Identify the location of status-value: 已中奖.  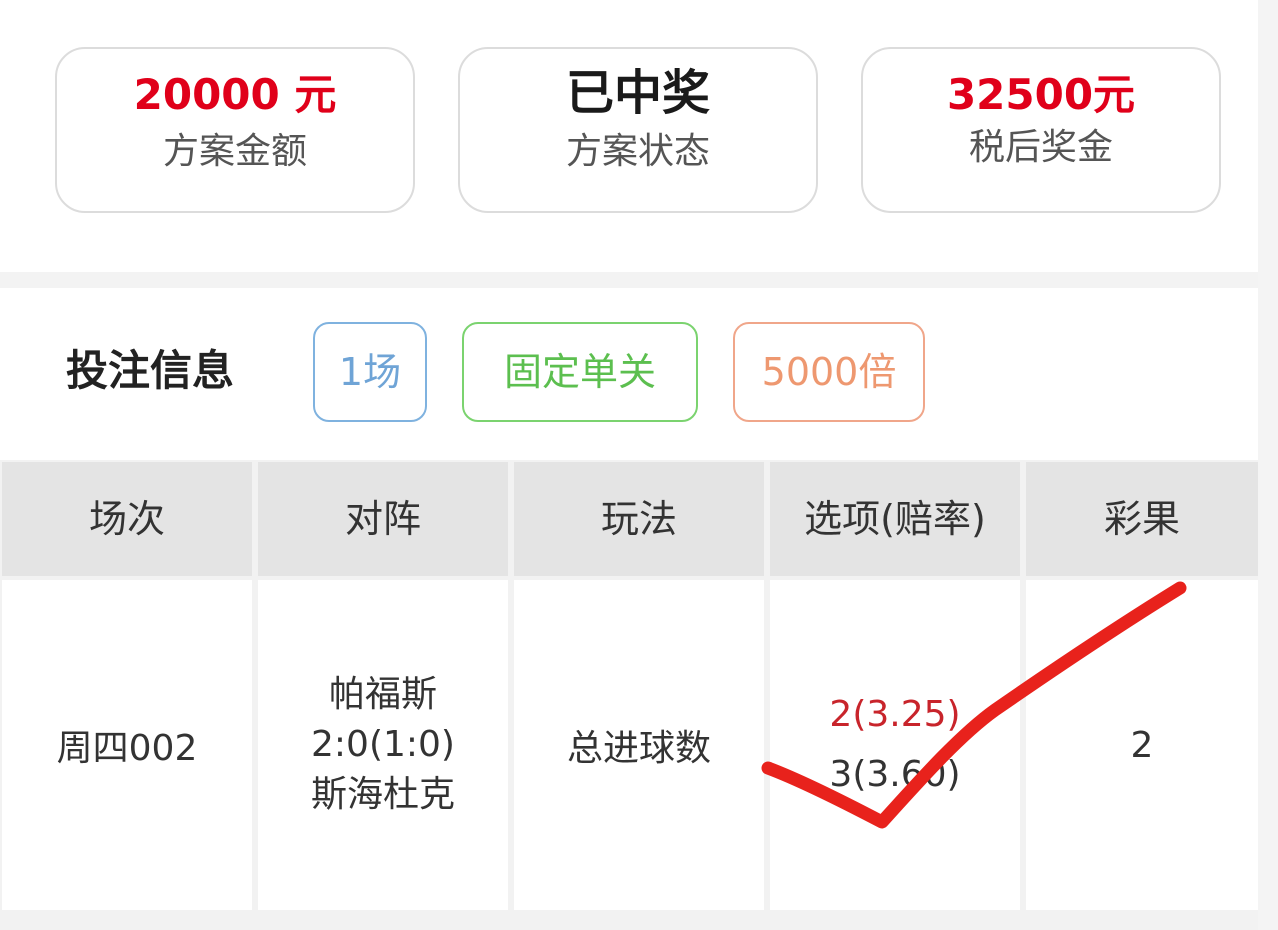
(637, 93).